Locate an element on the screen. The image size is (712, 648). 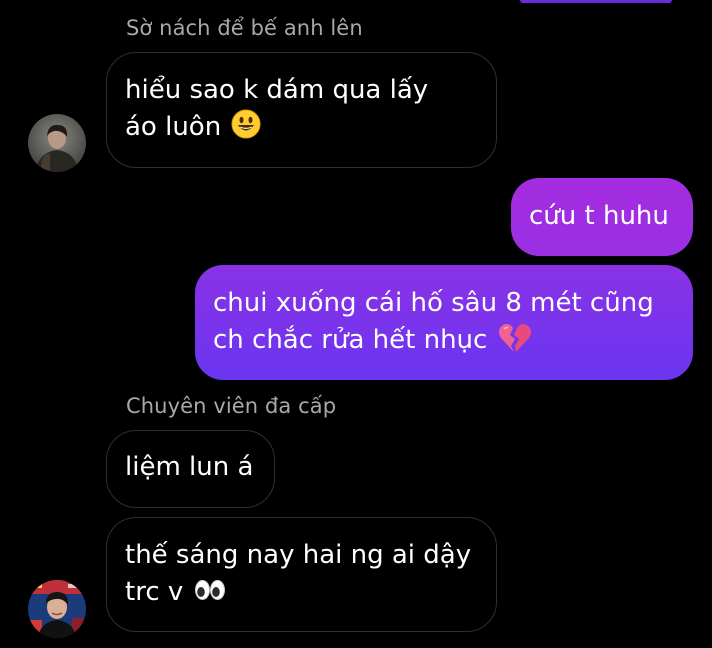
message-text-line: thế sáng nay hai ng ai dậy is located at coordinates (298, 555).